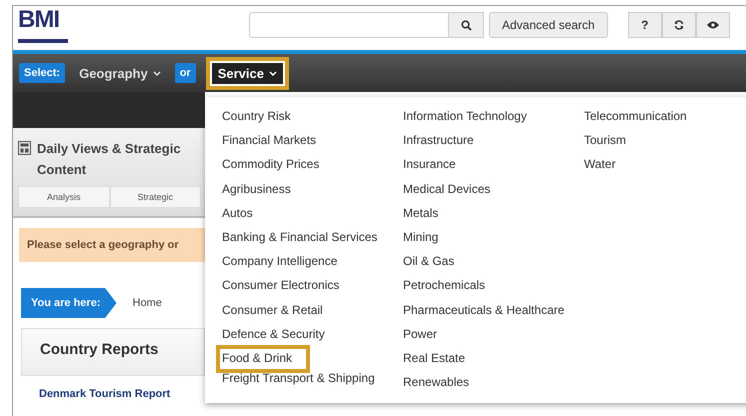 The image size is (746, 416). Describe the element at coordinates (444, 288) in the screenshot. I see `menu-item: Petrochemicals` at that location.